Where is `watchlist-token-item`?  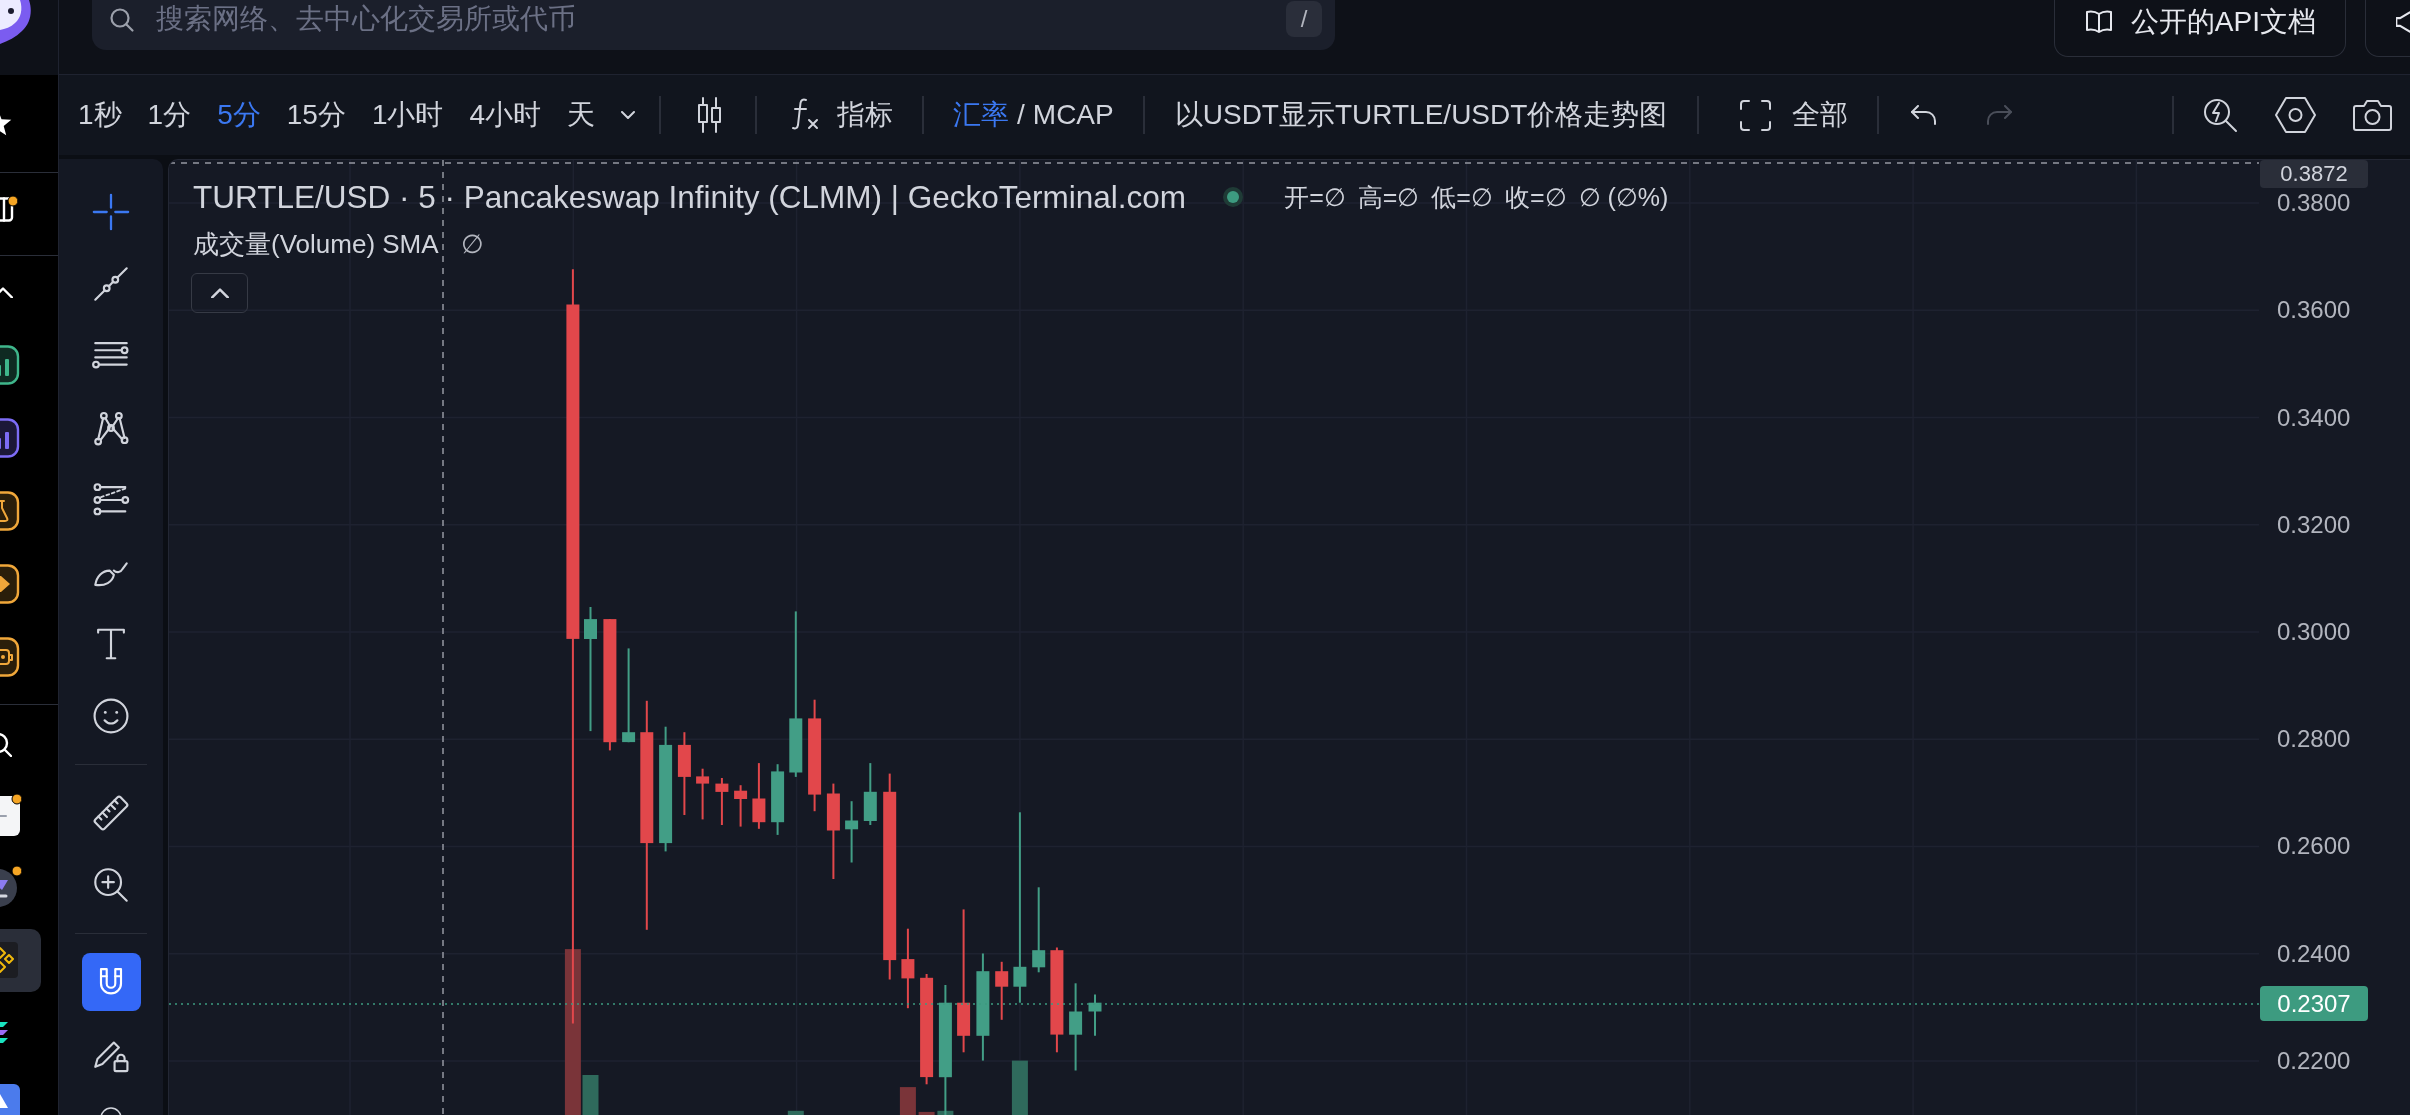 watchlist-token-item is located at coordinates (20, 960).